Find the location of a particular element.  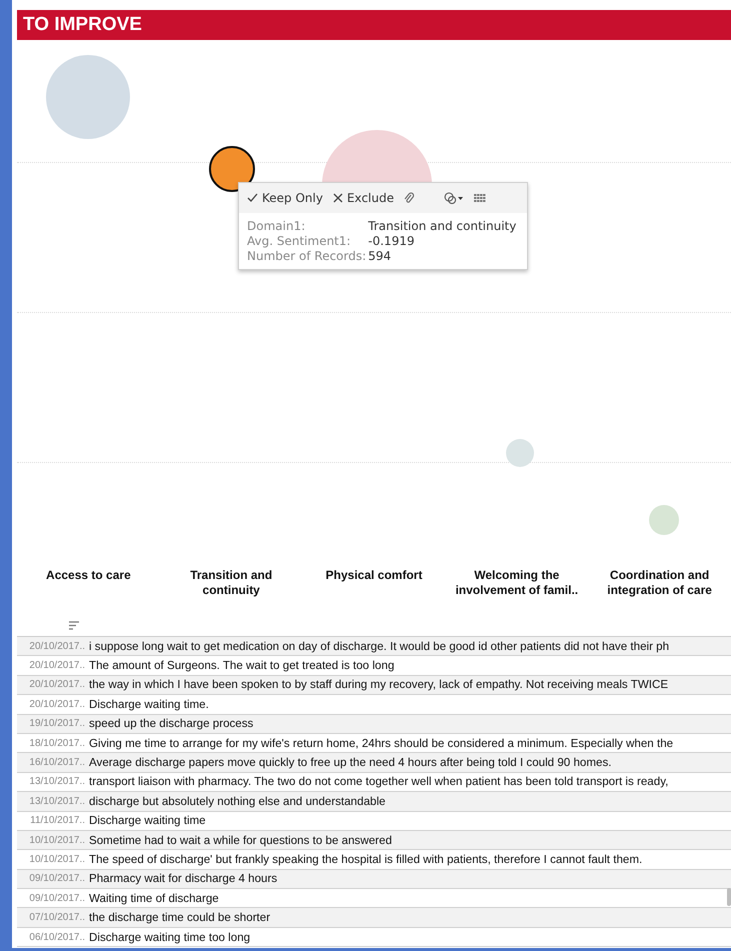

category-label: Transition and continuity is located at coordinates (231, 583).